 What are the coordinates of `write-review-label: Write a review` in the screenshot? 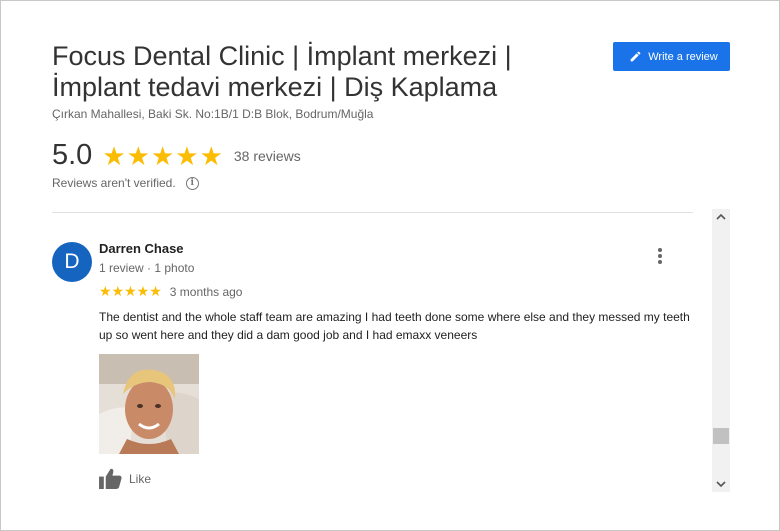 It's located at (683, 56).